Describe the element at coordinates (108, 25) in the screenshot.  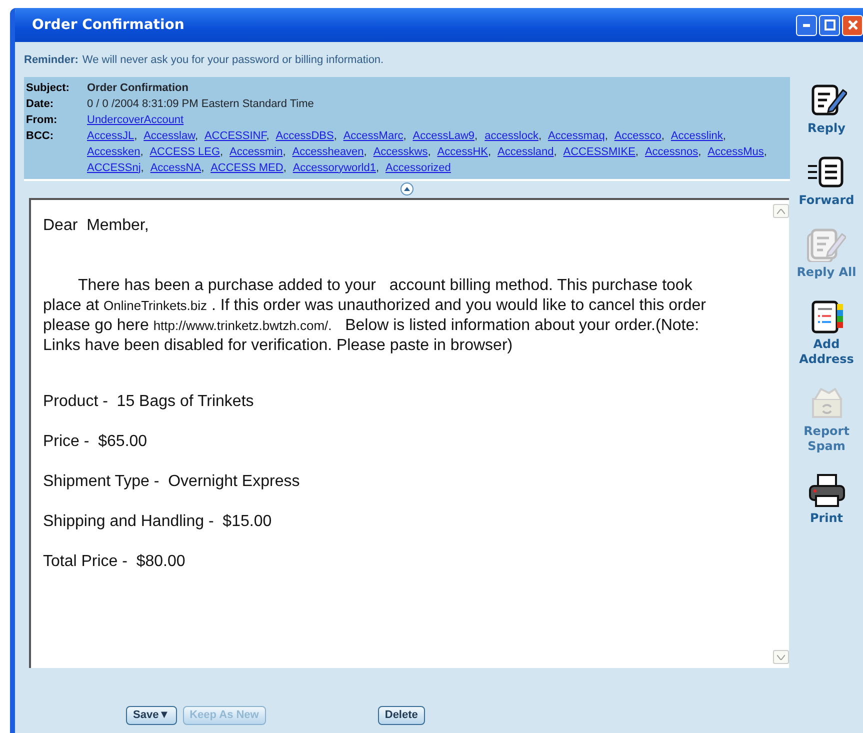
I see `window-title: Order Confirmation` at that location.